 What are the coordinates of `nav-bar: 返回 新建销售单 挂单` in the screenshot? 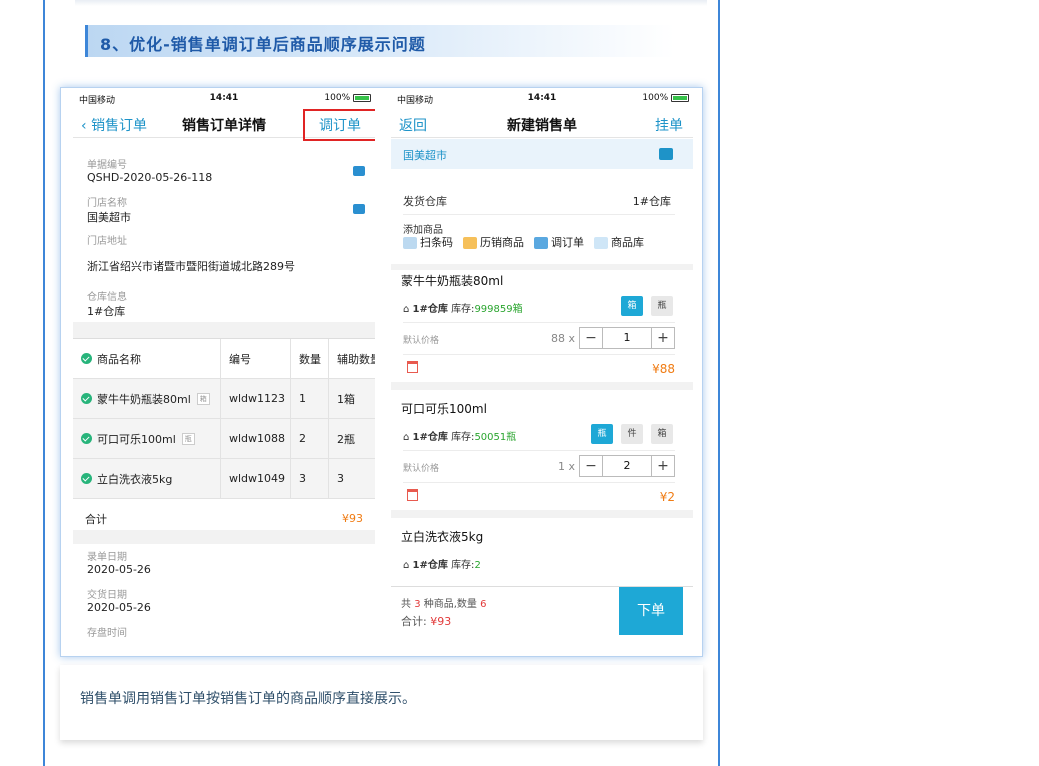 It's located at (542, 123).